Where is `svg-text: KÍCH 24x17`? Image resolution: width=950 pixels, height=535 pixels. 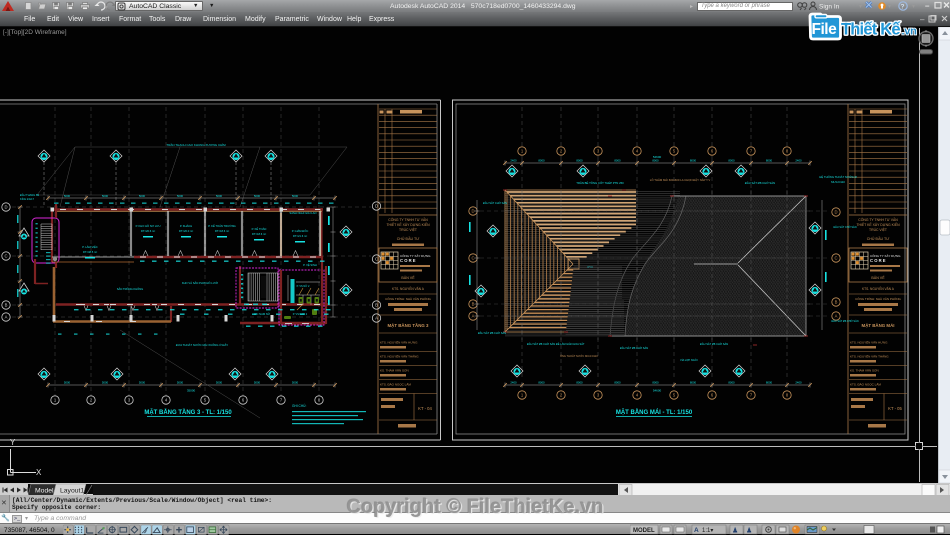 svg-text: KÍCH 24x17 is located at coordinates (27, 199).